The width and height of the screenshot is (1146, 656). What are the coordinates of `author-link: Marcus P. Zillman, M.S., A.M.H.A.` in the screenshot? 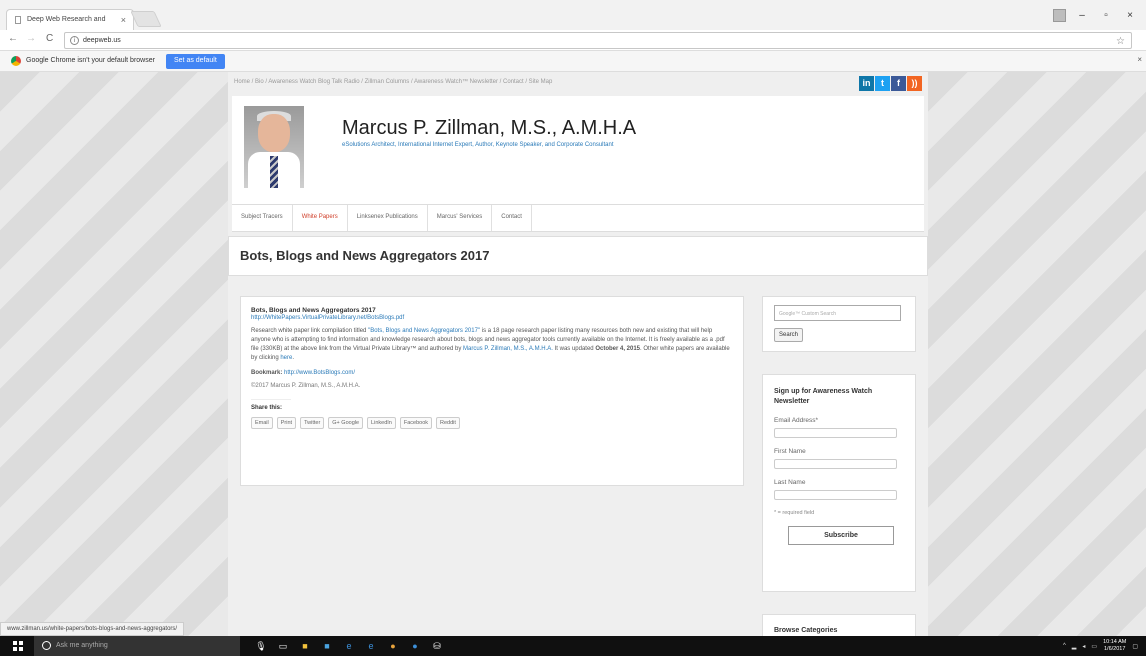 It's located at (508, 349).